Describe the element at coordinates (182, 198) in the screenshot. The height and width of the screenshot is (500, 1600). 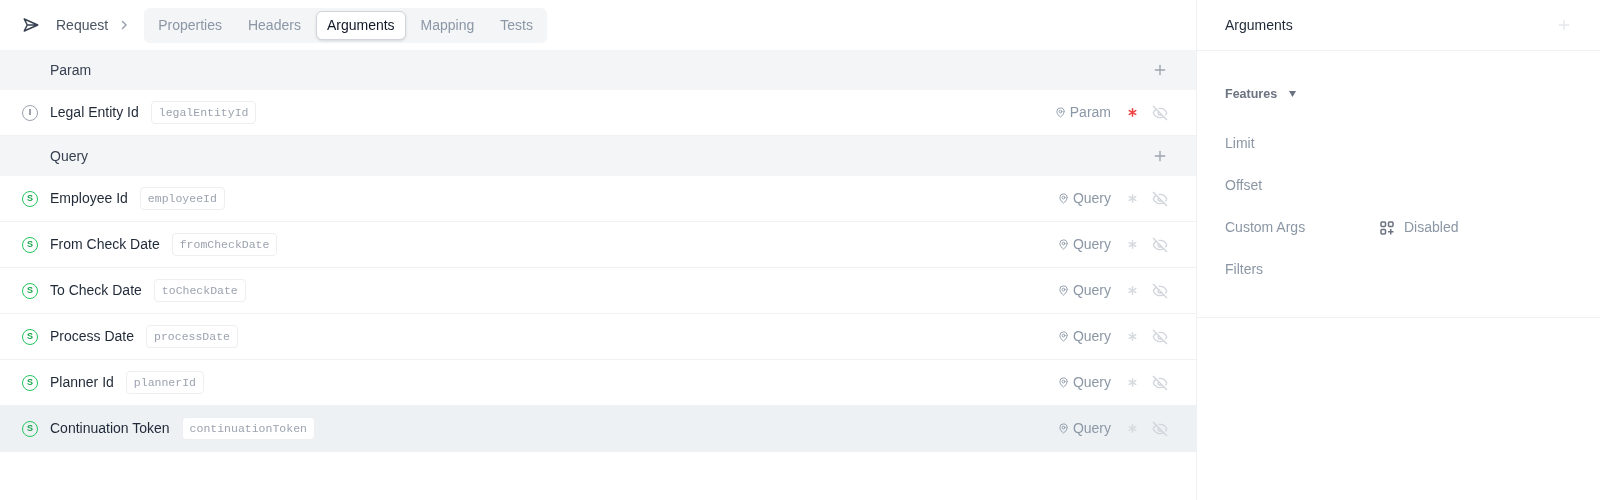
I see `argument-key: employeeId` at that location.